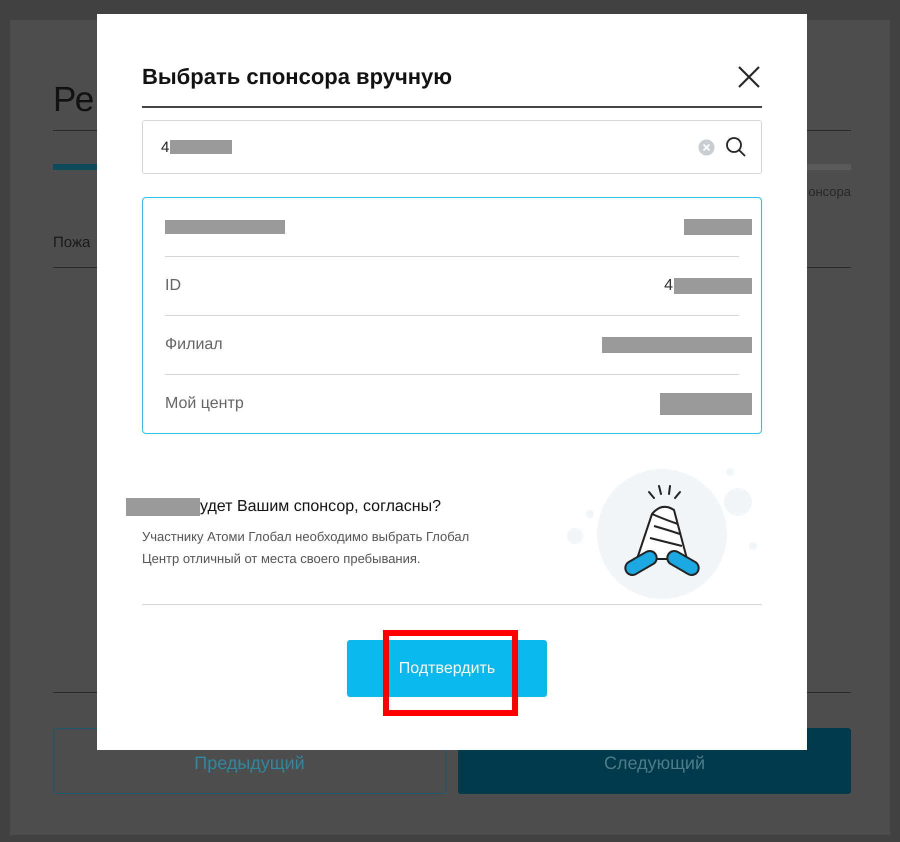 This screenshot has width=900, height=842. Describe the element at coordinates (173, 286) in the screenshot. I see `field-label: ID` at that location.